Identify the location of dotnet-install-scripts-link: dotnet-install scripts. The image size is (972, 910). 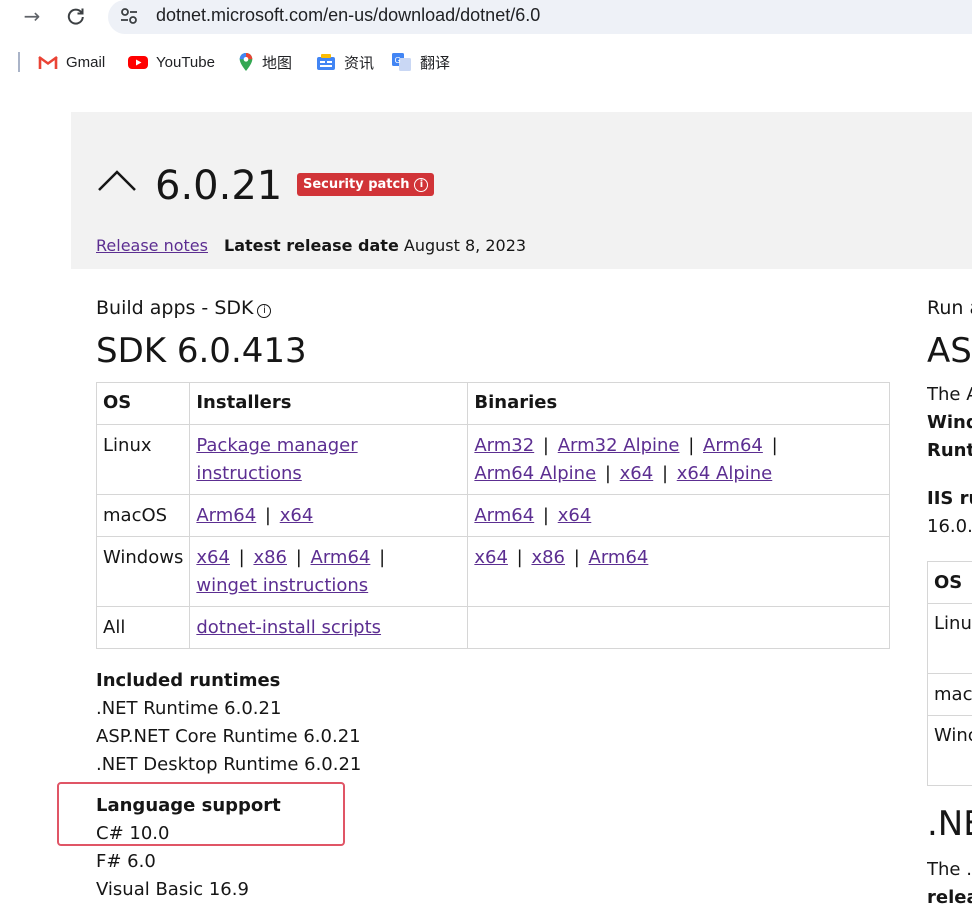
(288, 627).